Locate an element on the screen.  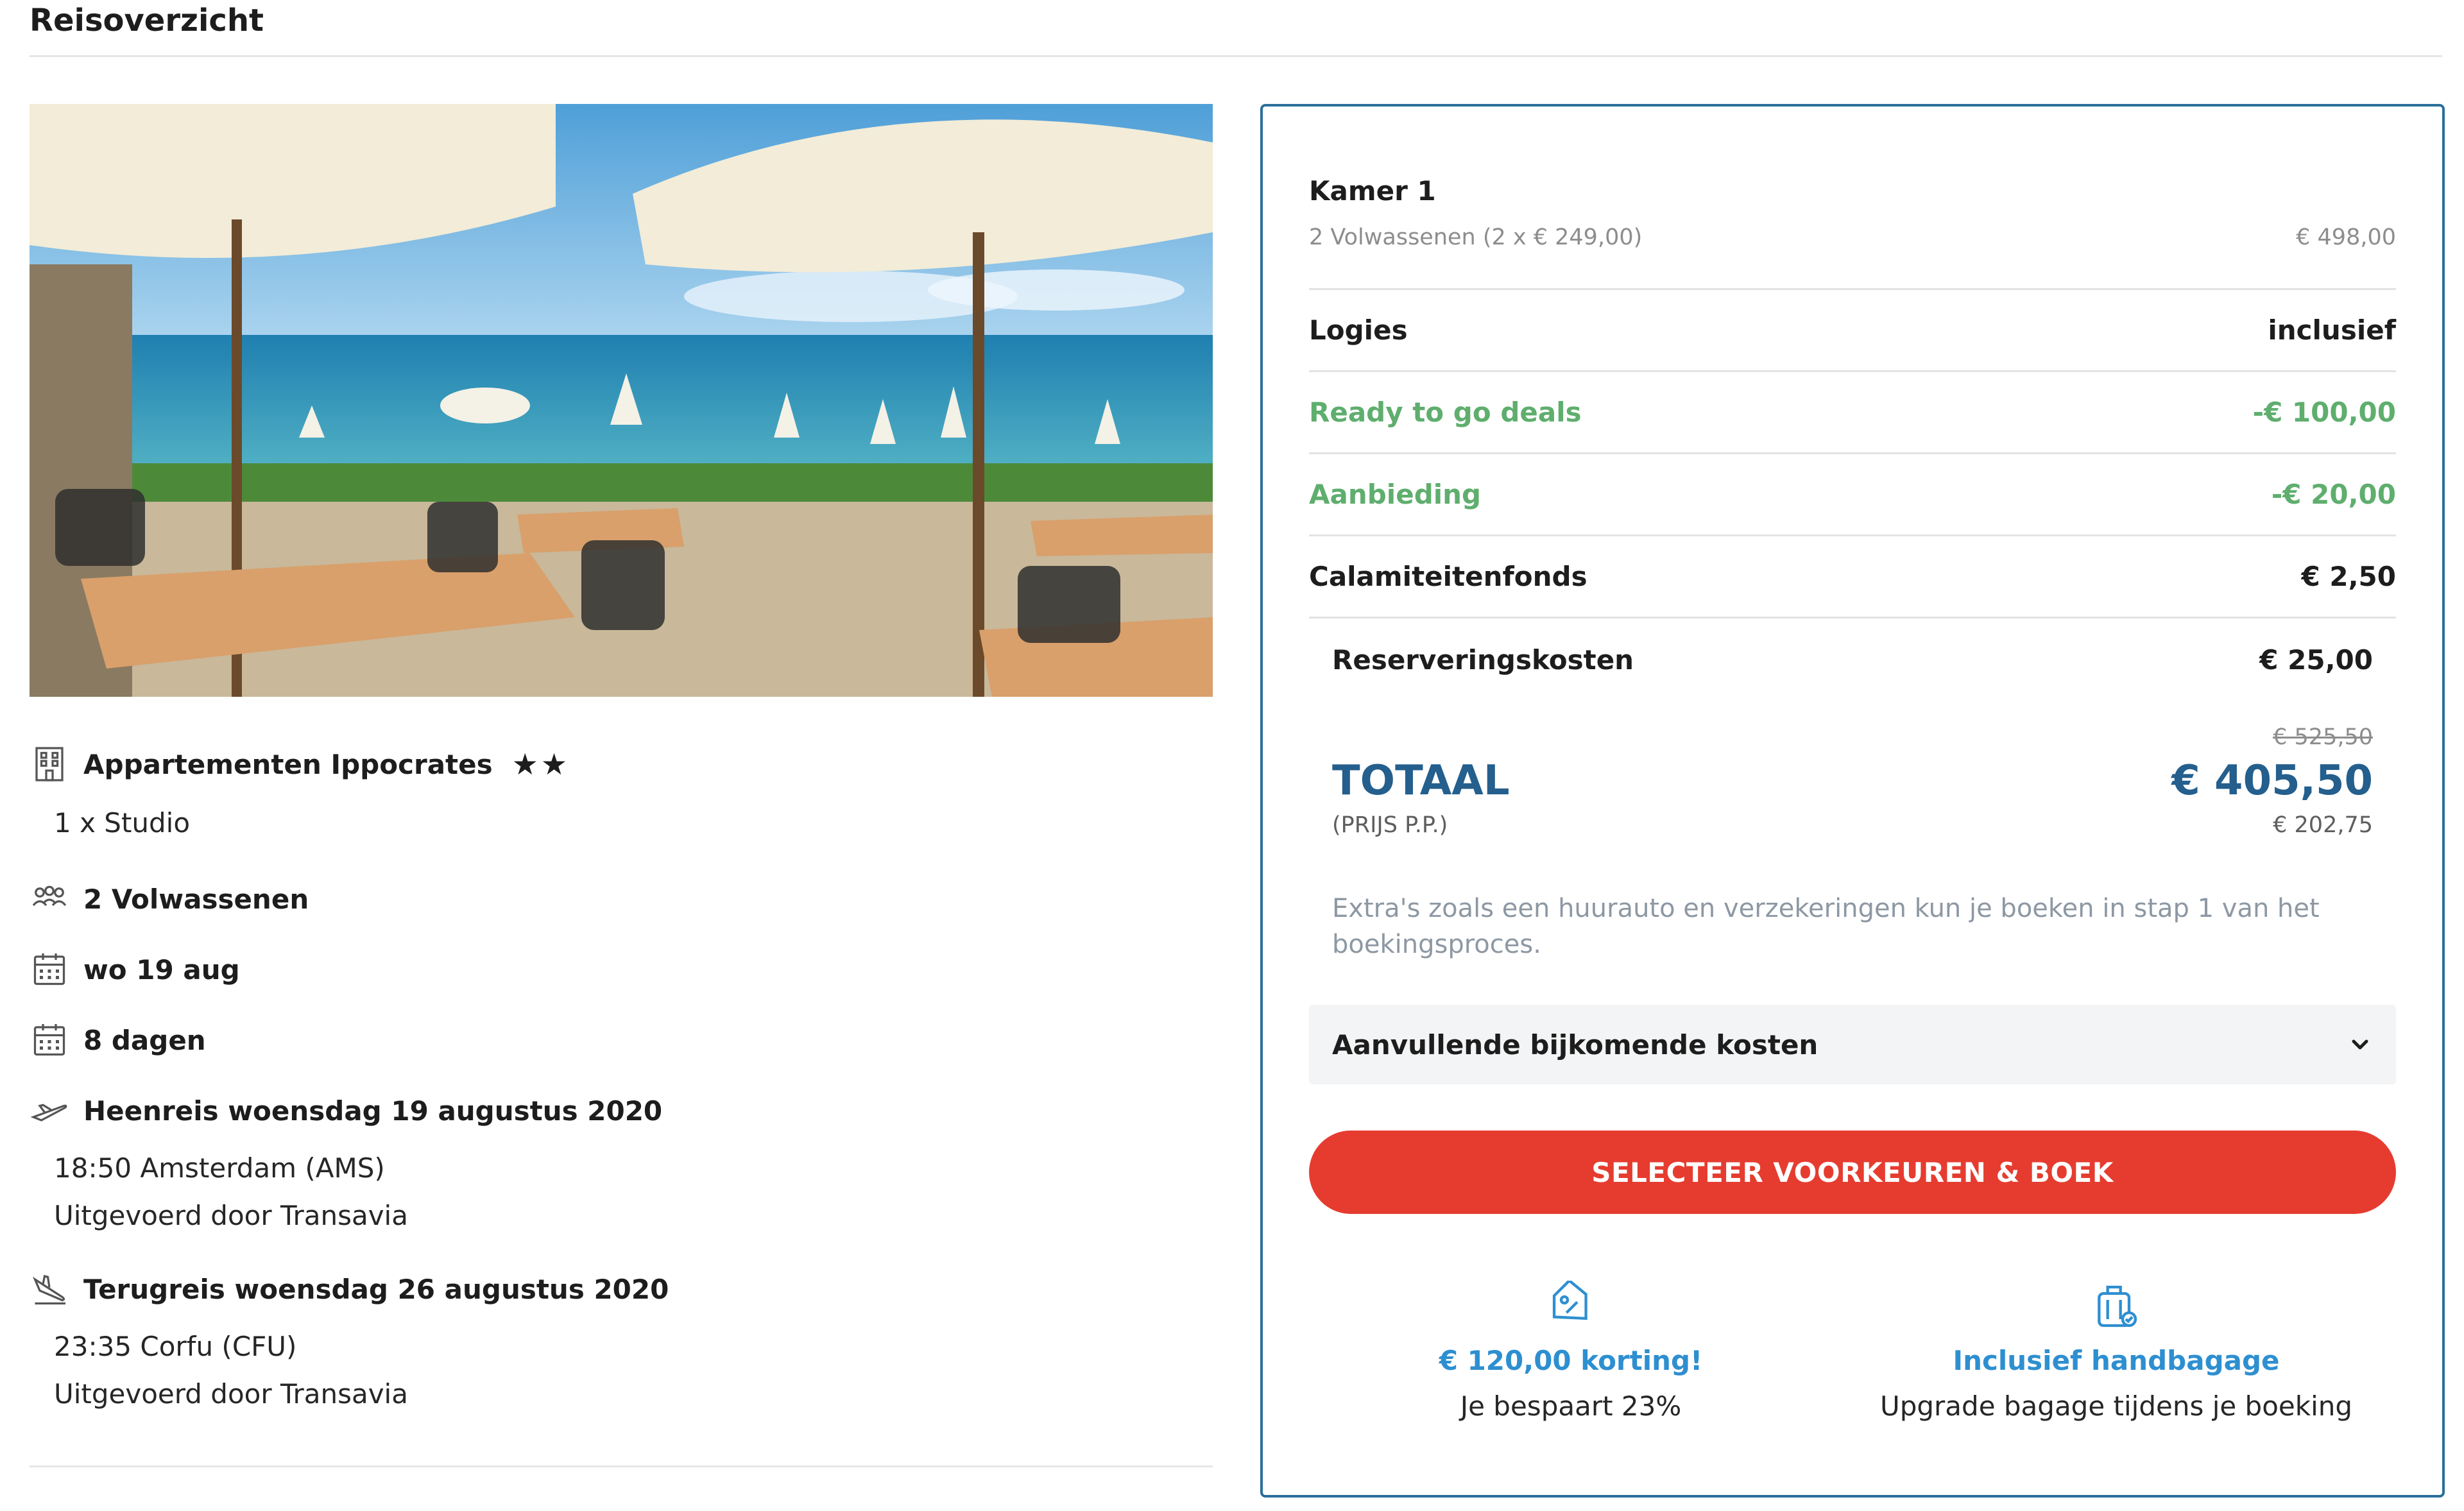
departure-date-row: wo 19 aug is located at coordinates (135, 969).